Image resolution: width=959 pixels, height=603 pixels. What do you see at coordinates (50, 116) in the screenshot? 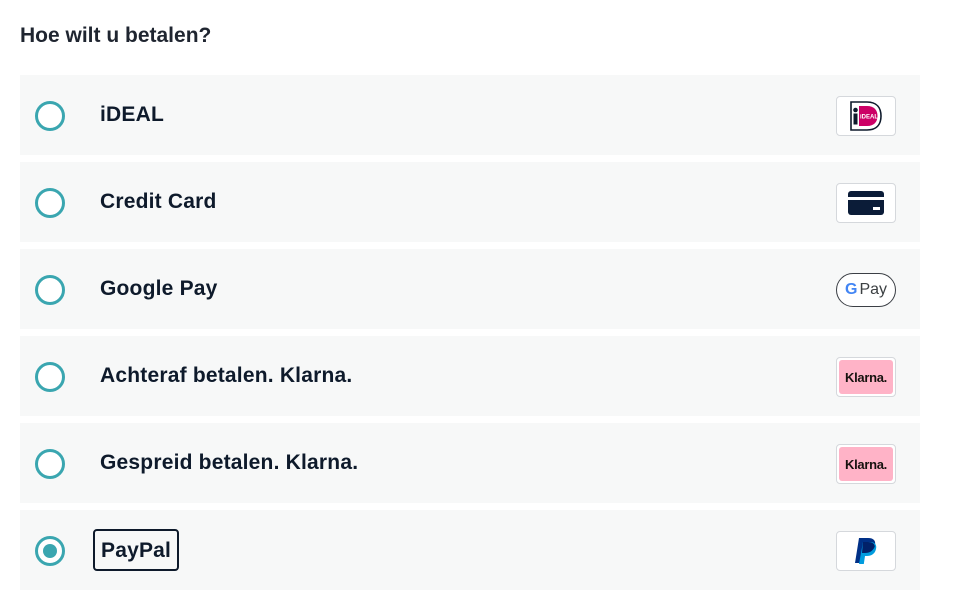
I see `radio-ideal` at bounding box center [50, 116].